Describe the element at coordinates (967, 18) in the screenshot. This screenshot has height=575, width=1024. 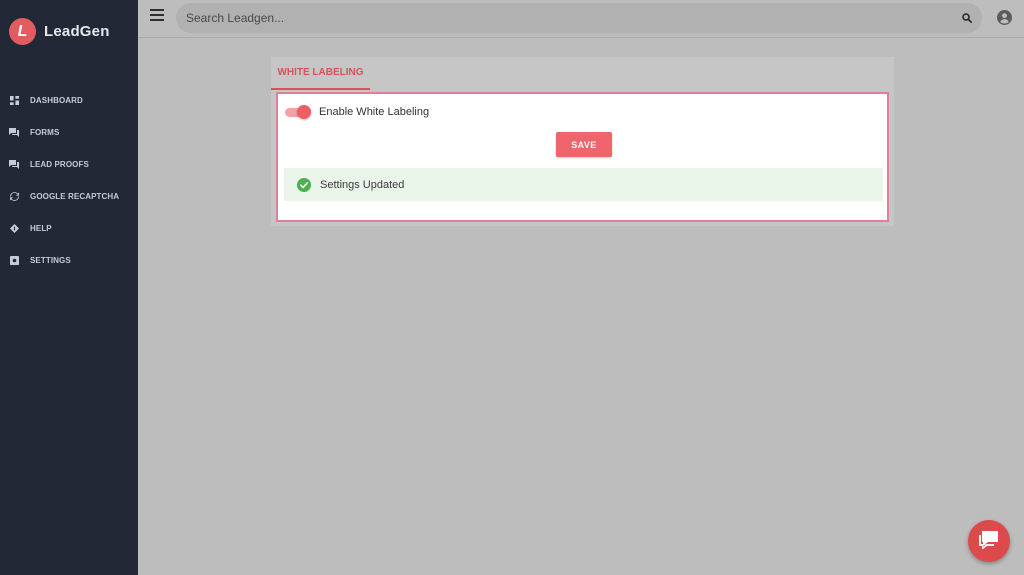
I see `search-icon` at that location.